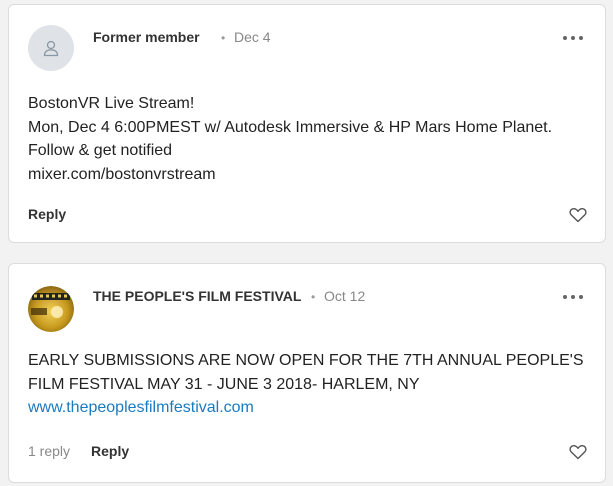 The width and height of the screenshot is (613, 486). I want to click on festival-logo, so click(51, 309).